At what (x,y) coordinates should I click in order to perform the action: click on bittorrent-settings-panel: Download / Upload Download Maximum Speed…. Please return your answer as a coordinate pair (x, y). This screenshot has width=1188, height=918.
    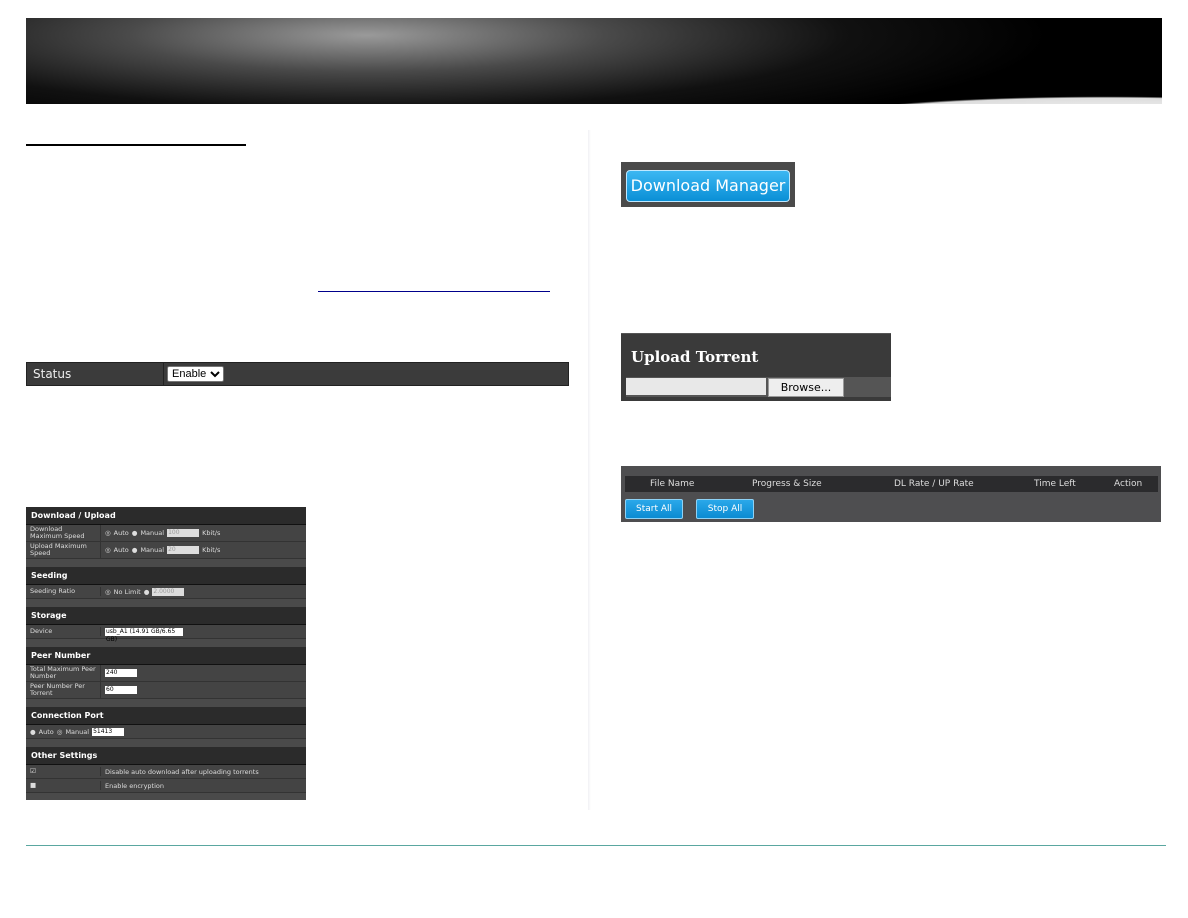
    Looking at the image, I should click on (166, 653).